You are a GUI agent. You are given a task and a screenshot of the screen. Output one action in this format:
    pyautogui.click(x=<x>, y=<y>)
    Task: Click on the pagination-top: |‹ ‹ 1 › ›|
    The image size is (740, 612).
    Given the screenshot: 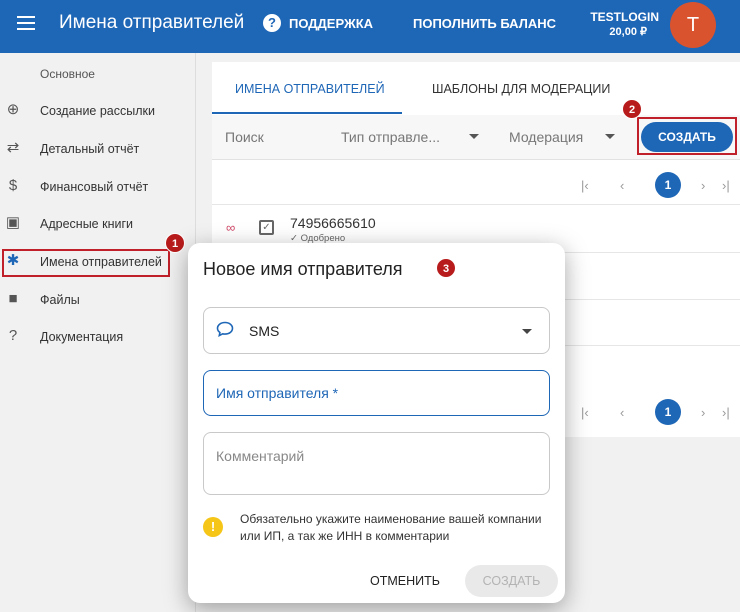 What is the action you would take?
    pyautogui.click(x=658, y=187)
    